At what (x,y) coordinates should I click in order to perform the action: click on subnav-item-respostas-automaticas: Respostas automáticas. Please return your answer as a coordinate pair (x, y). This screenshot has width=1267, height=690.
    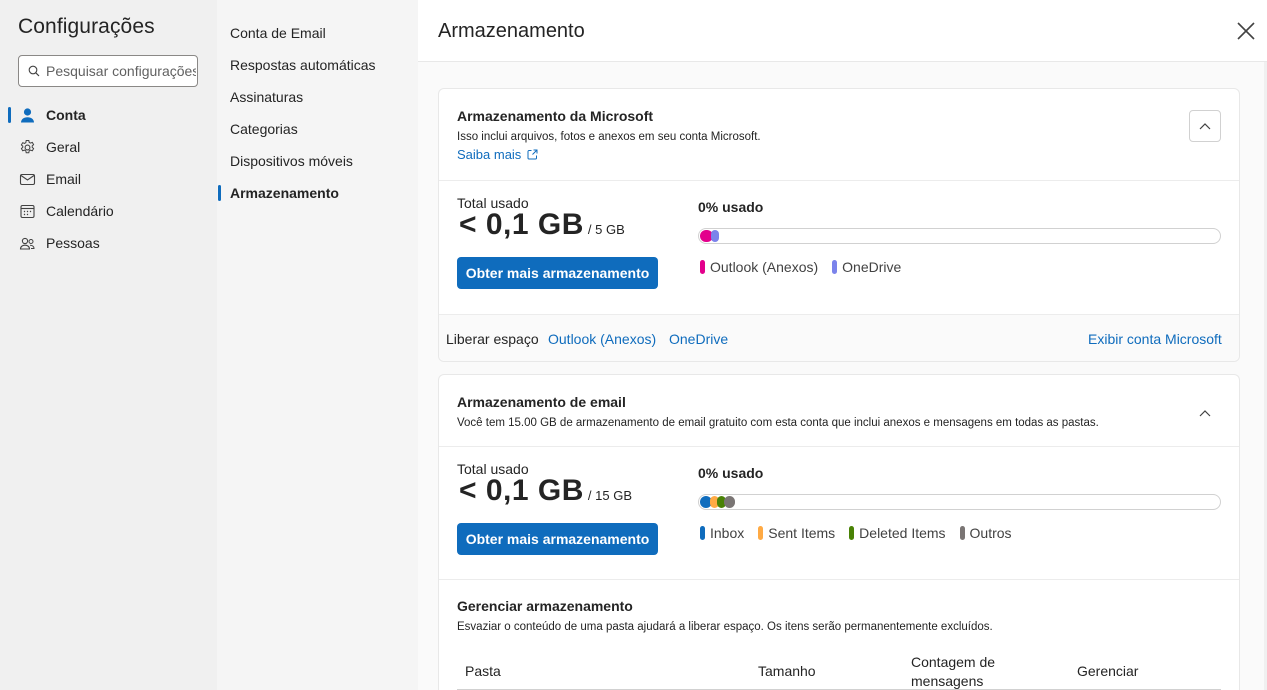
    Looking at the image, I should click on (303, 65).